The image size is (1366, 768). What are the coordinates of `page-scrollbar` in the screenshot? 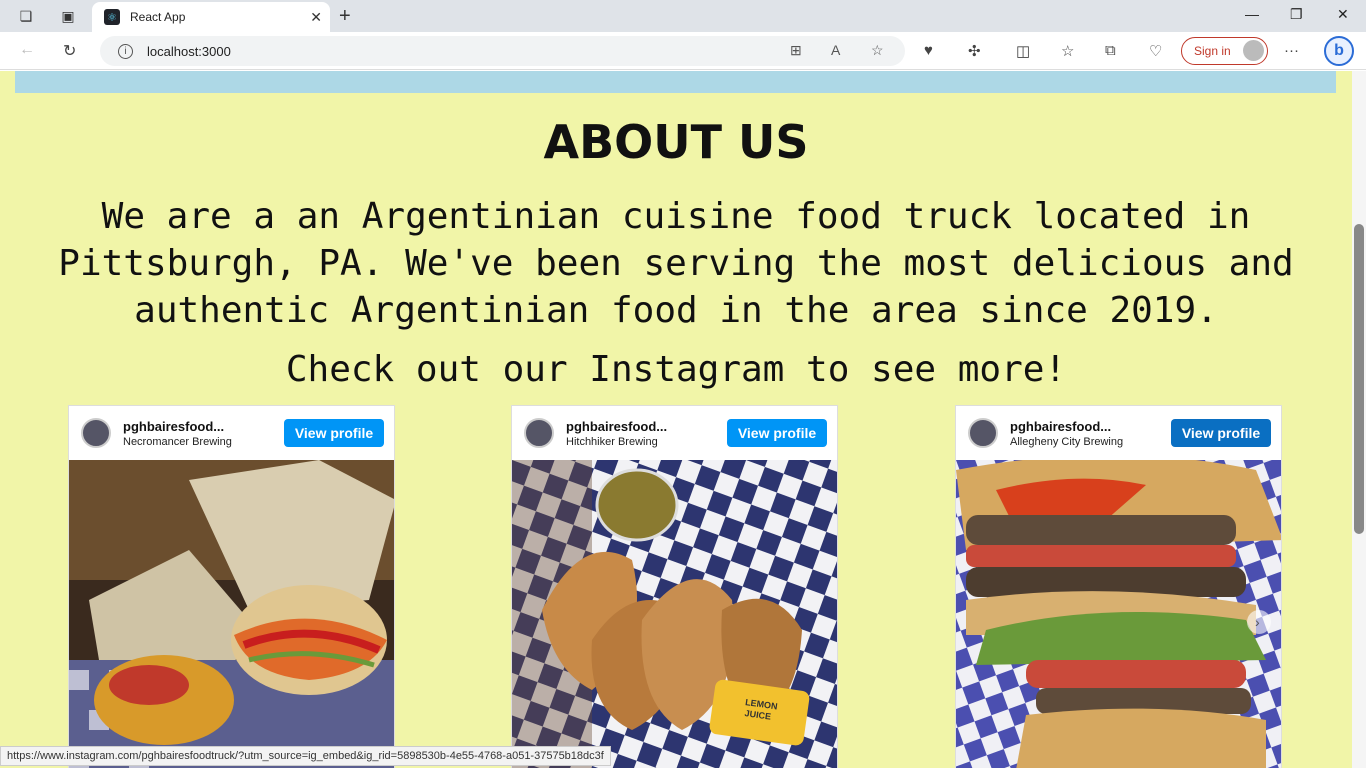 It's located at (1359, 419).